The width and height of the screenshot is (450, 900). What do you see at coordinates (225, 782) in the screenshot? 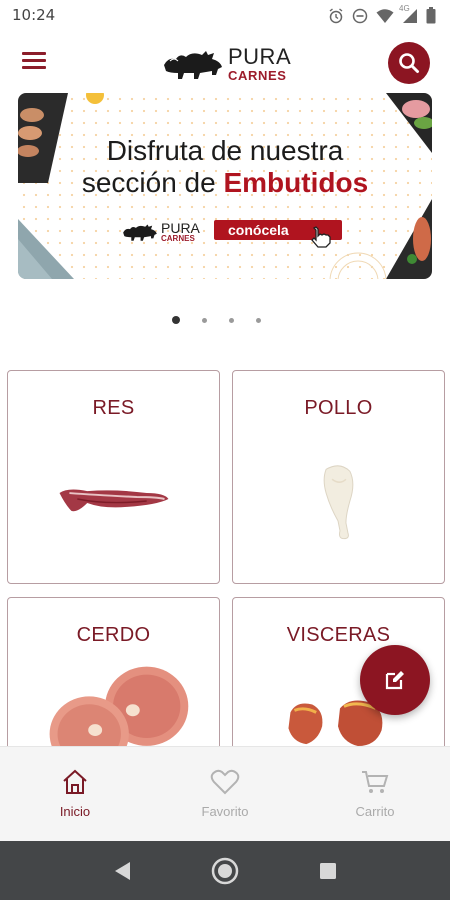
I see `heart-icon` at bounding box center [225, 782].